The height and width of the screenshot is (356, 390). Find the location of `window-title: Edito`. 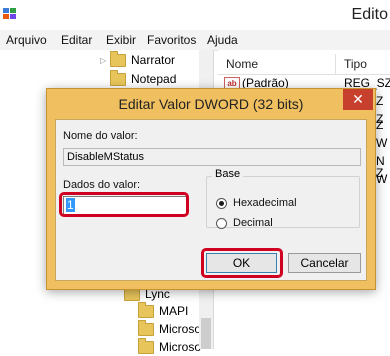

window-title: Edito is located at coordinates (369, 14).